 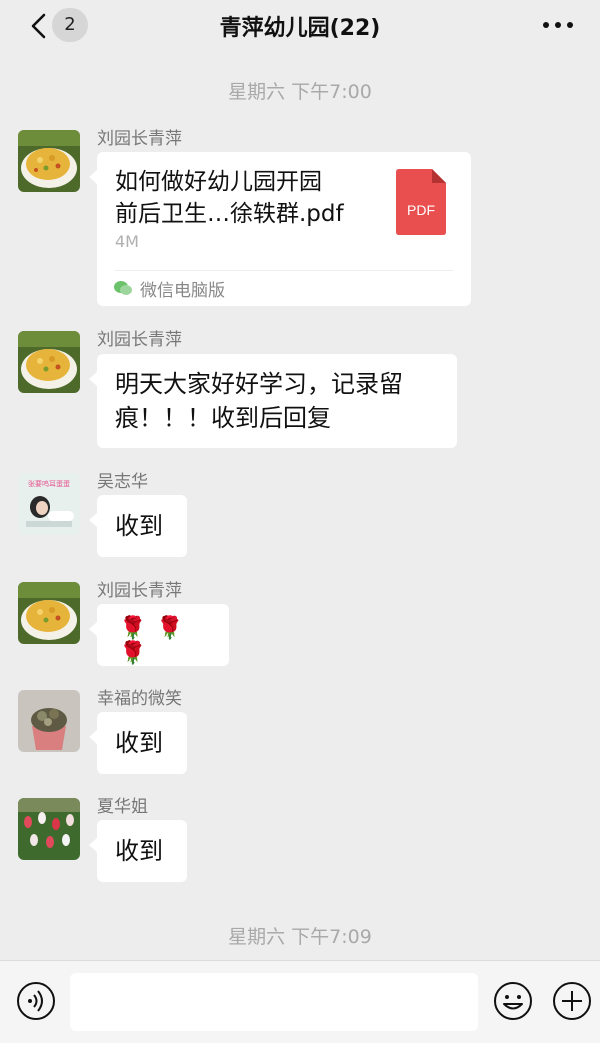 I want to click on voice-button, so click(x=36, y=1001).